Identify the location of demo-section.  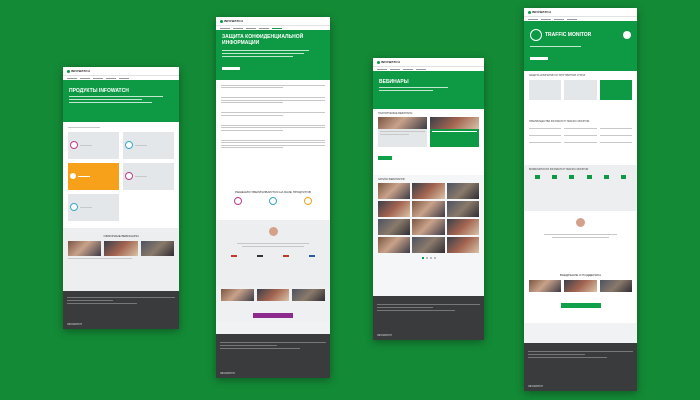
(273, 304).